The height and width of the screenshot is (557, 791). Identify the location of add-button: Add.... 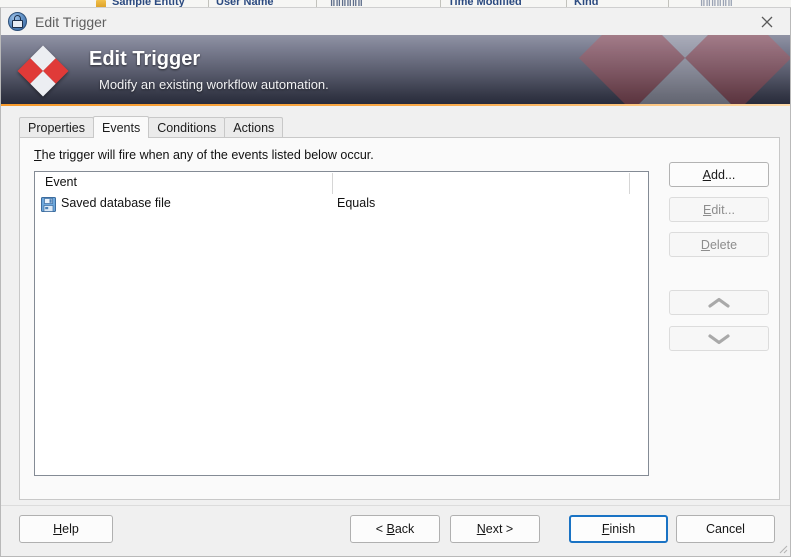
(719, 174).